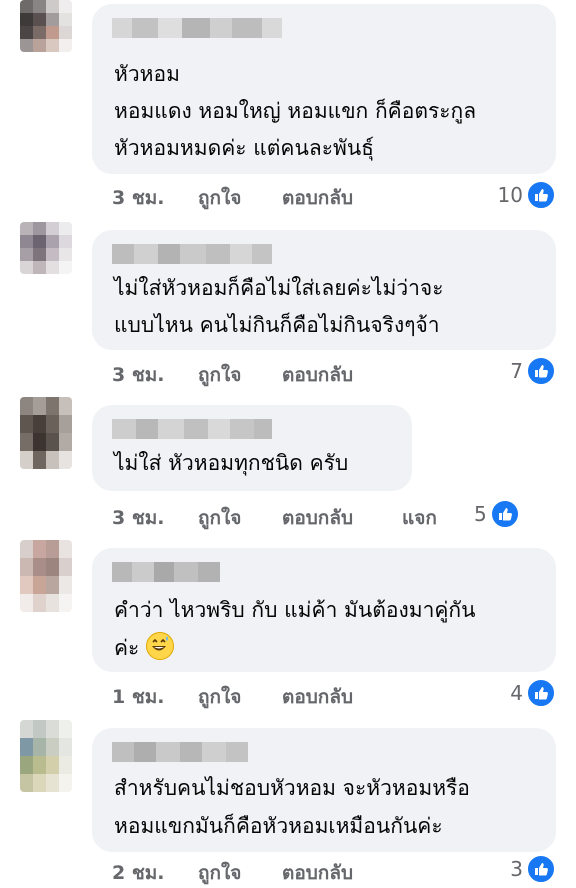  I want to click on reaction-number: 4, so click(516, 693).